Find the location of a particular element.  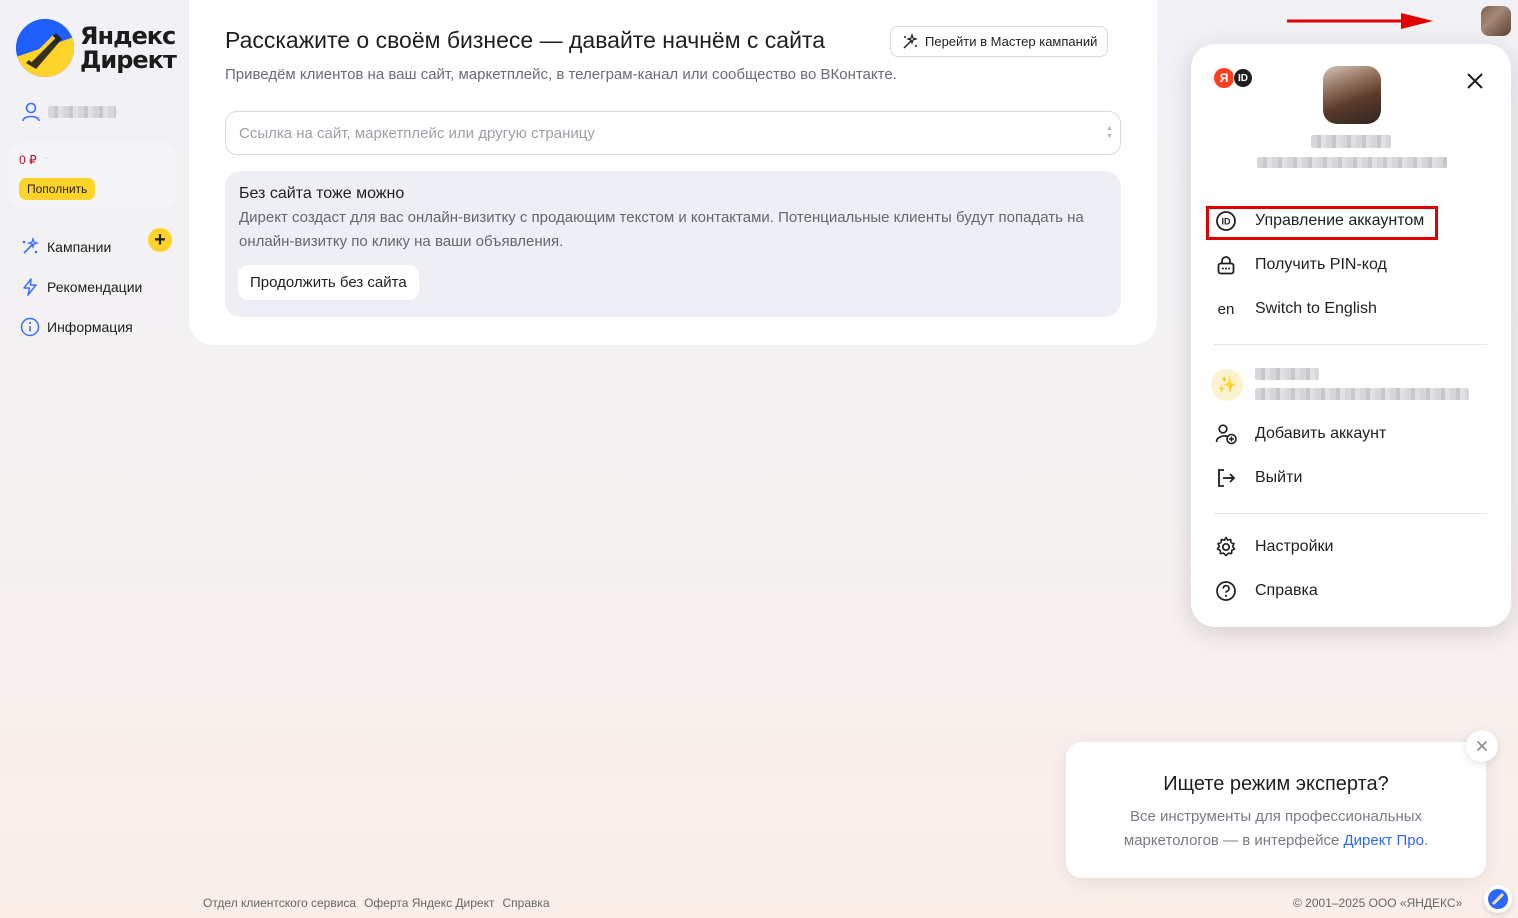

footer-link-help: Справка is located at coordinates (525, 903).